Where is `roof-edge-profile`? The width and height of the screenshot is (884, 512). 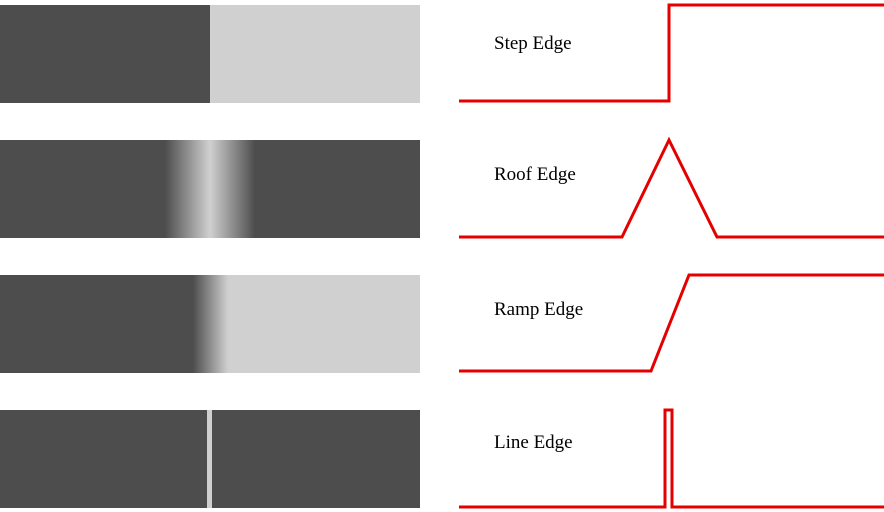
roof-edge-profile is located at coordinates (671, 187).